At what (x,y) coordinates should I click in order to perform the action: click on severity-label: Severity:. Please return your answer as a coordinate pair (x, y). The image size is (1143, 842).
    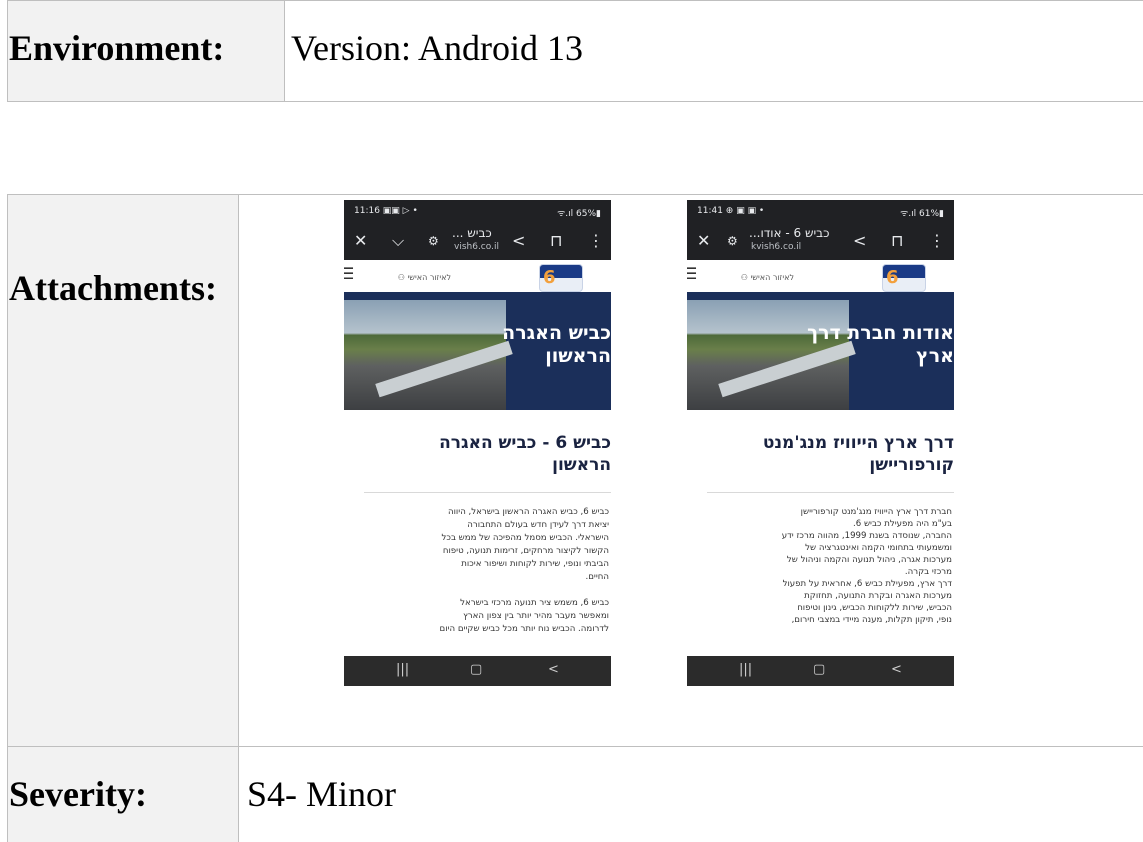
    Looking at the image, I should click on (78, 794).